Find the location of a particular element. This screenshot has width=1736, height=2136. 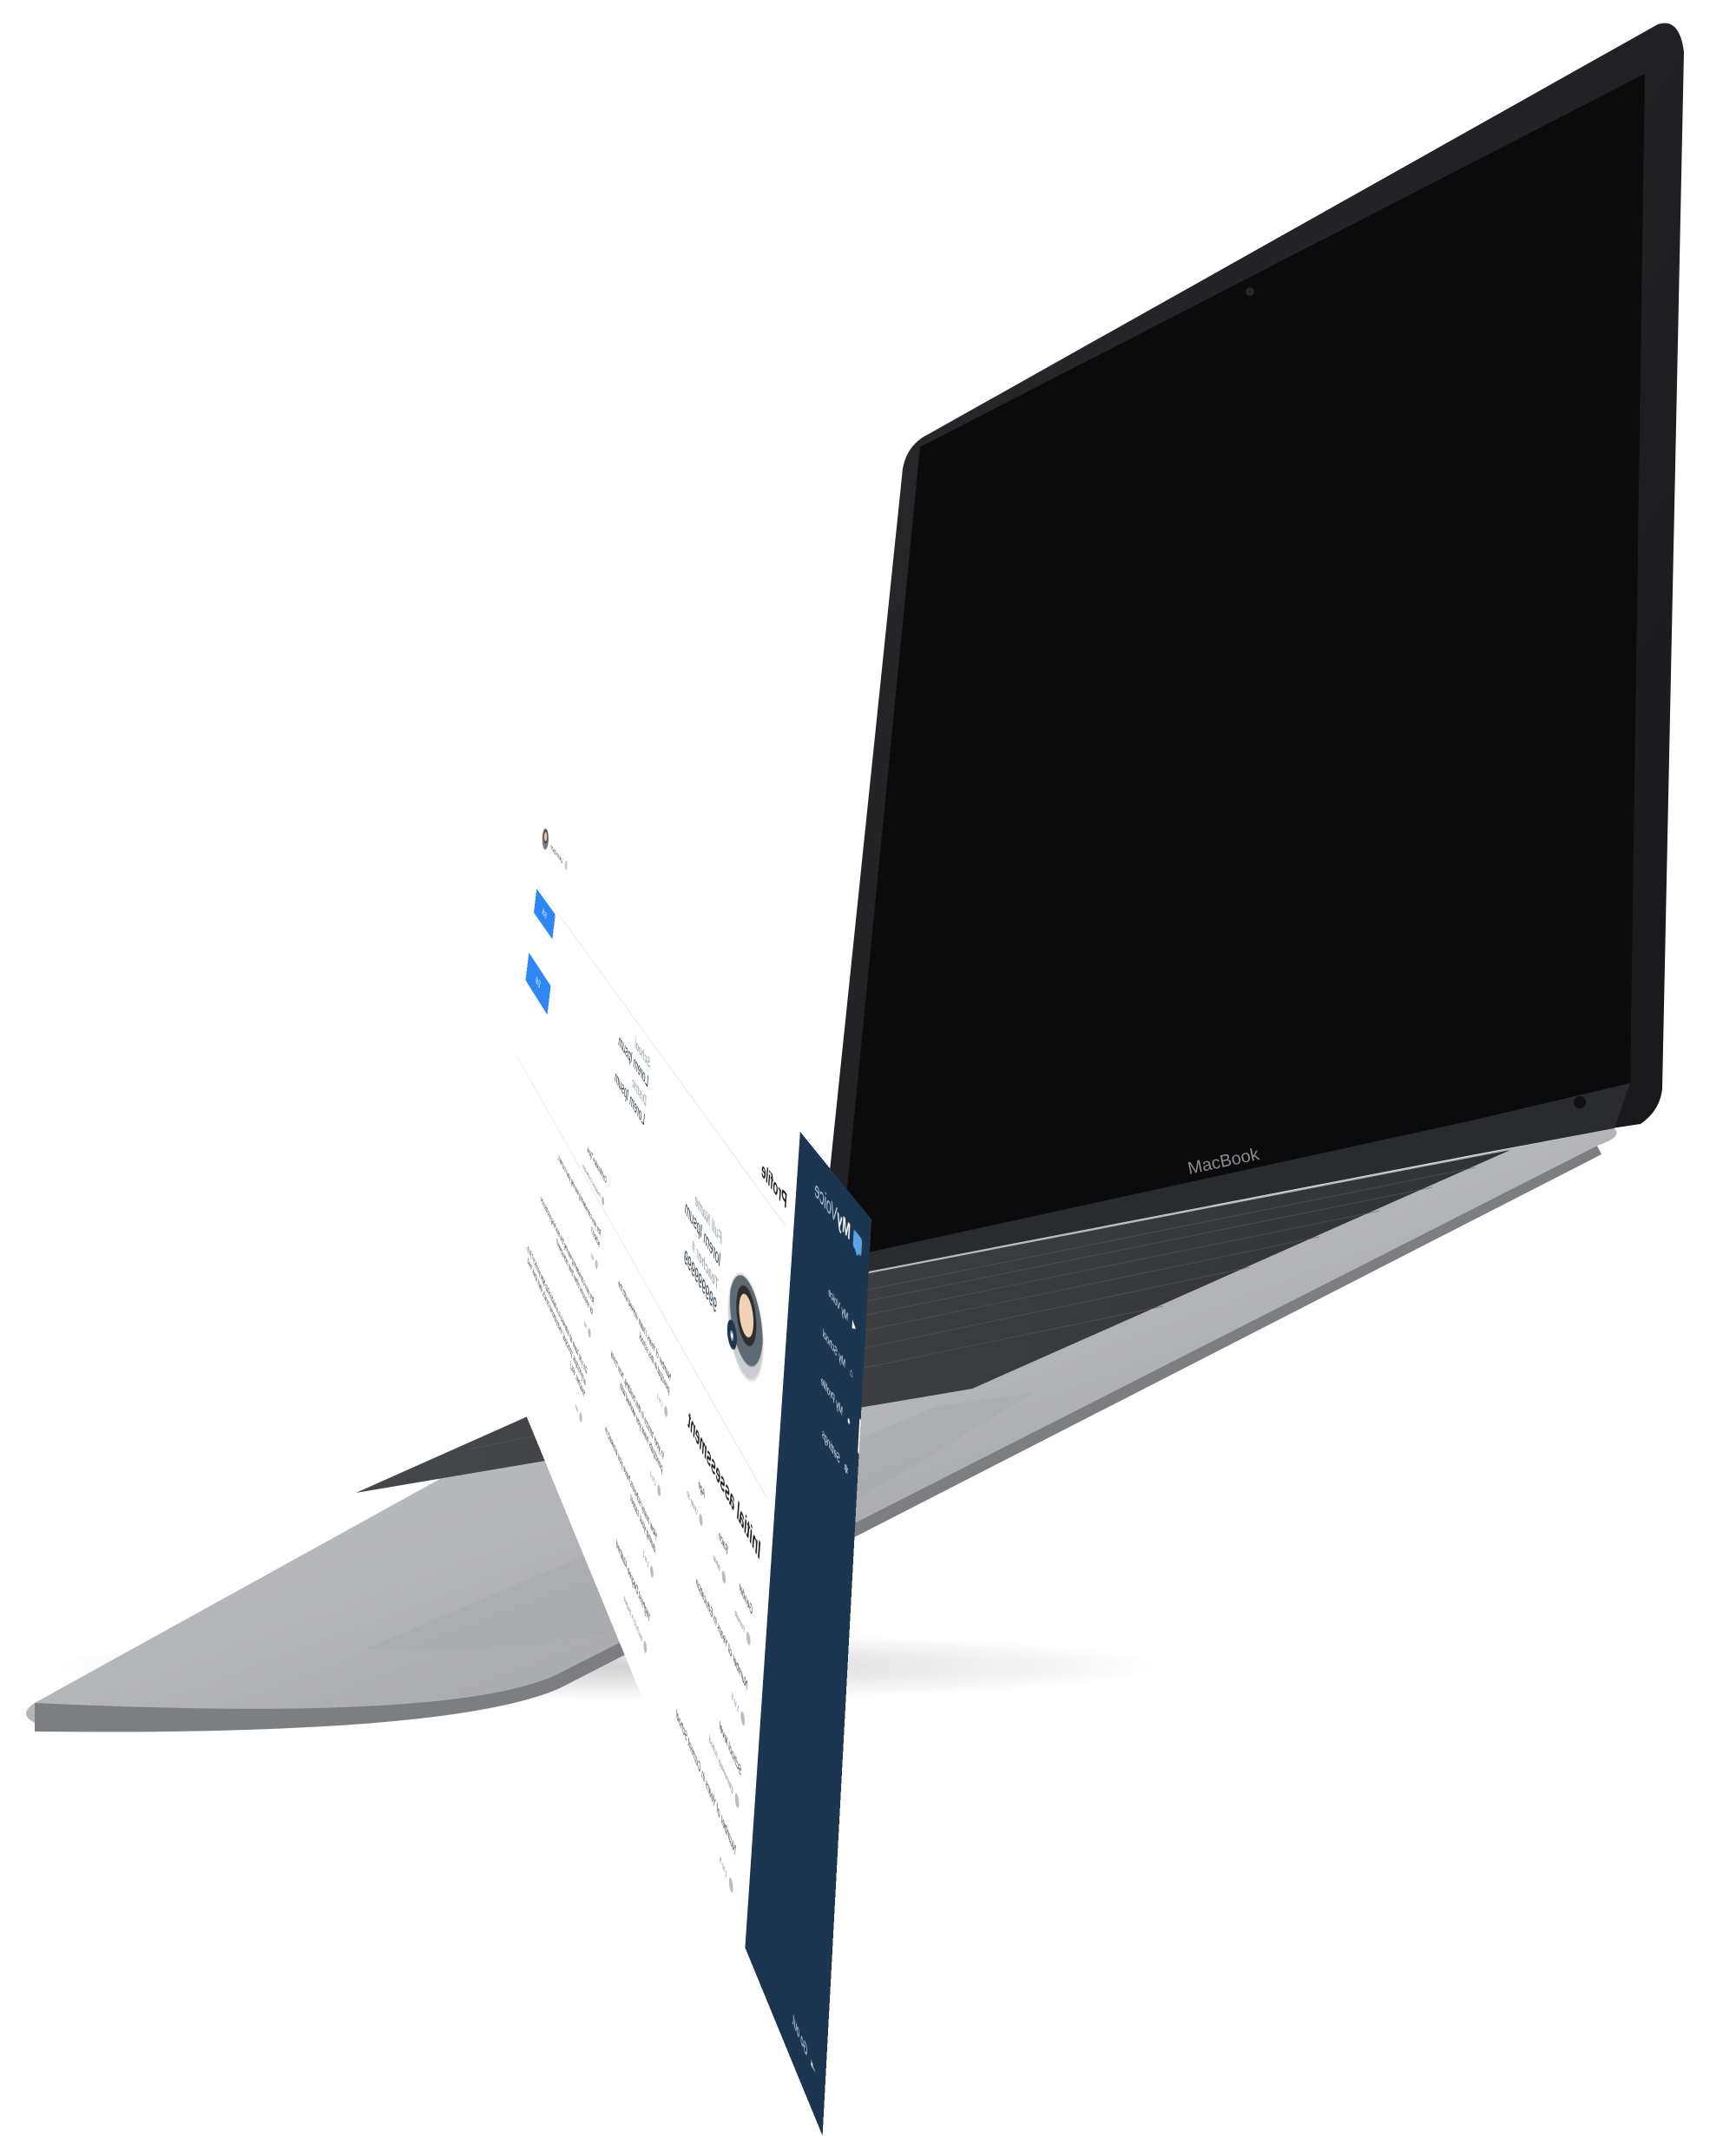

leaving-school-answer: Yes is located at coordinates (594, 1261).